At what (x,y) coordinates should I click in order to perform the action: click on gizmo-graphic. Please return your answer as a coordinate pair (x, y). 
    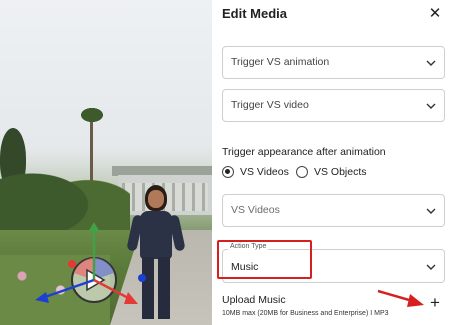
    Looking at the image, I should click on (90, 263).